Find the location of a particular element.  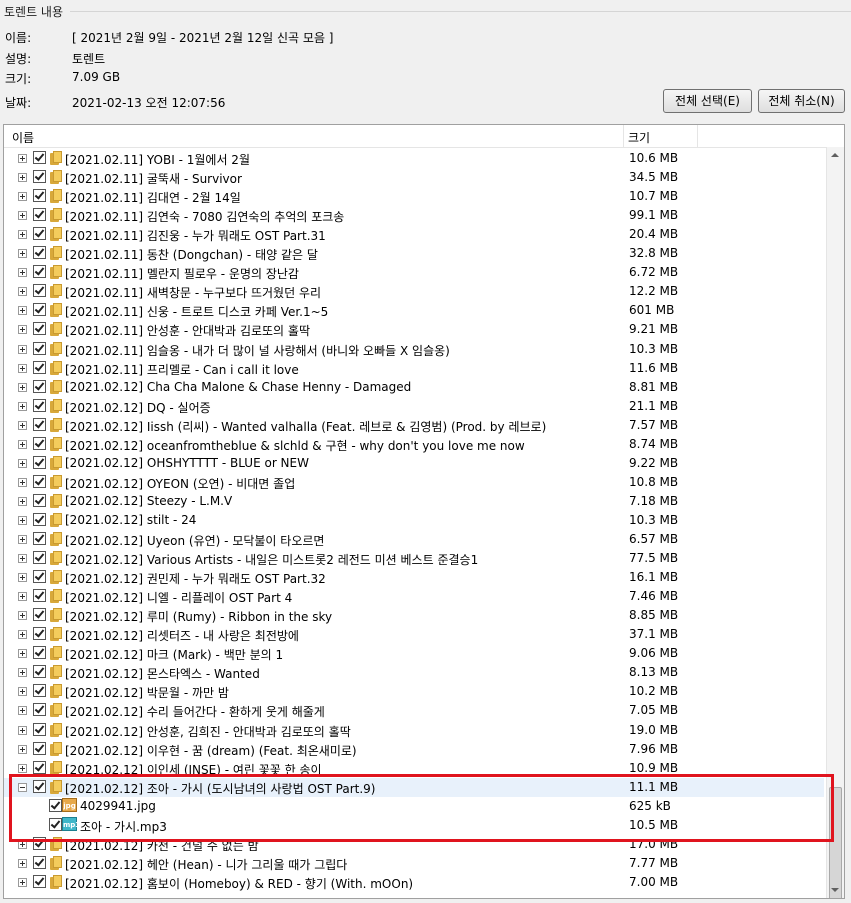

tree-folder-row: [2021.02.12] Steezy - L.M.V 7.18 MB is located at coordinates (414, 501).